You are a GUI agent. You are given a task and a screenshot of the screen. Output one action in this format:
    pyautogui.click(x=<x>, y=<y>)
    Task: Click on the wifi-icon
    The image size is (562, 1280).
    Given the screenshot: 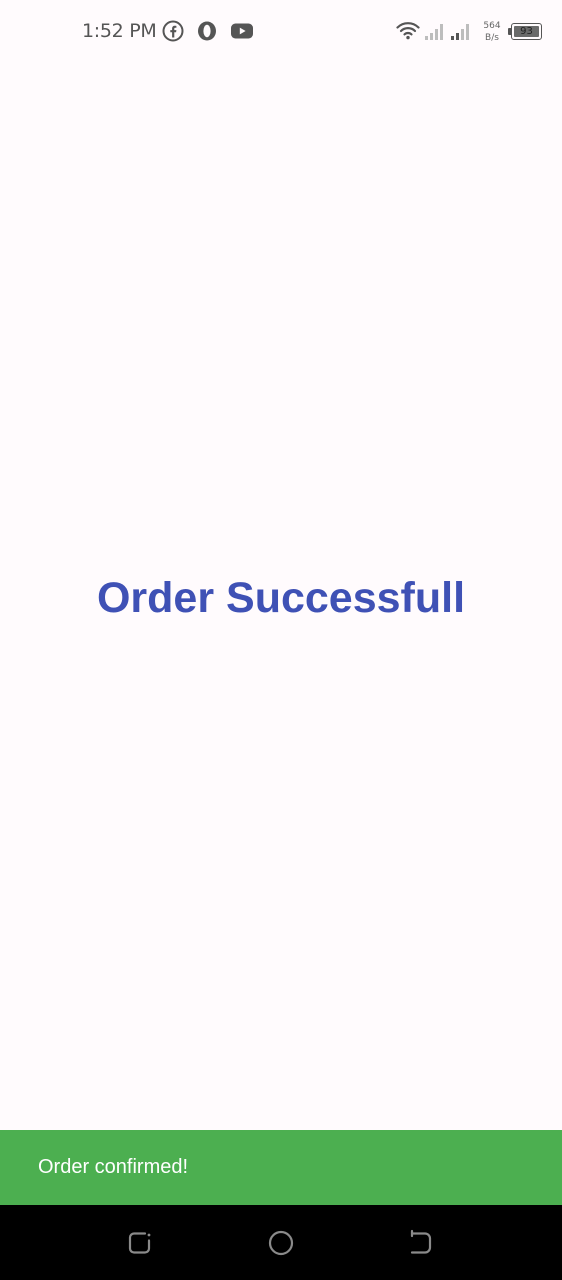 What is the action you would take?
    pyautogui.click(x=408, y=31)
    